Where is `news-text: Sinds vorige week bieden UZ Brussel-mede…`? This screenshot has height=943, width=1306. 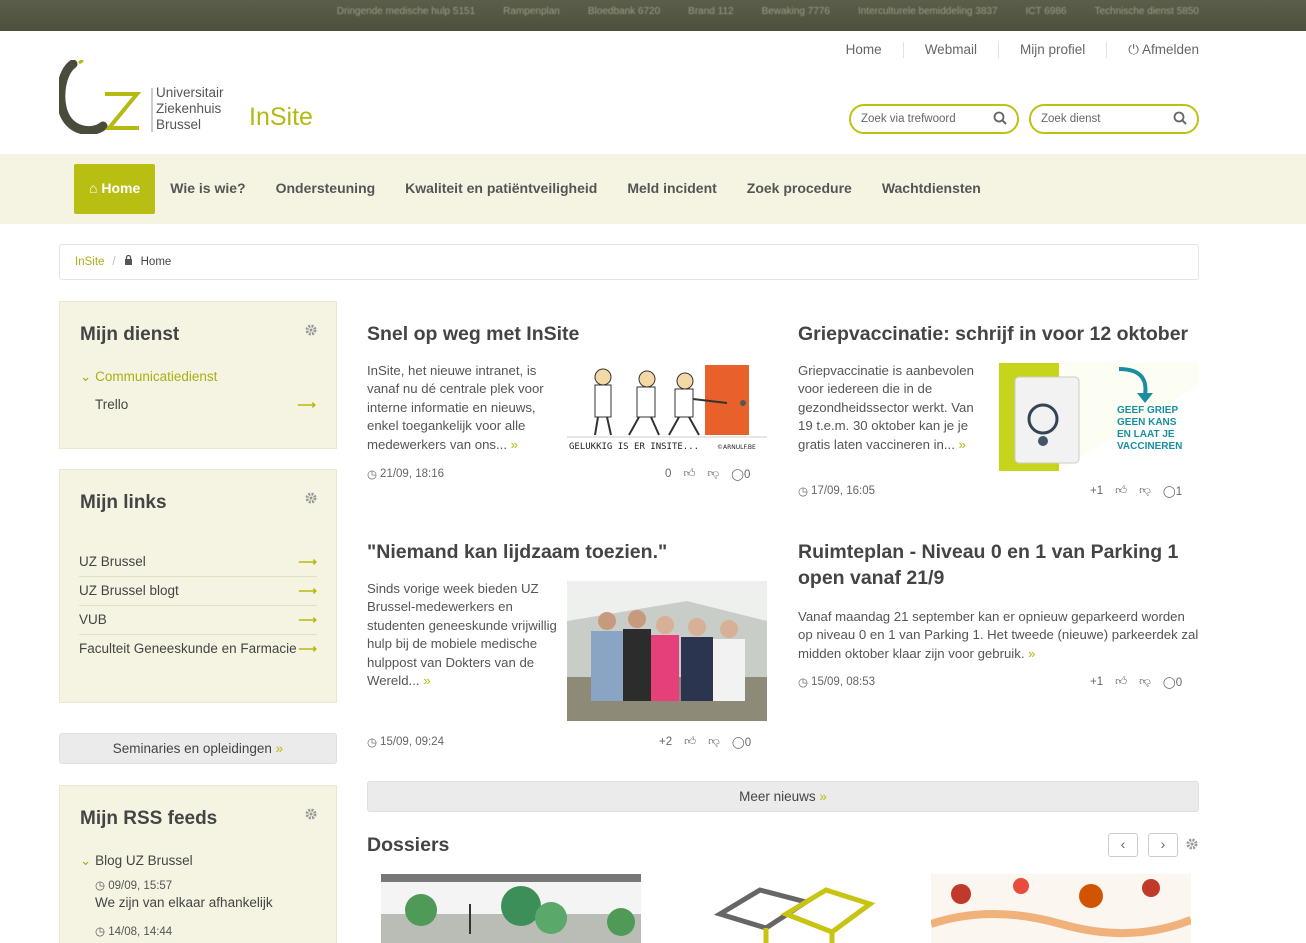
news-text: Sinds vorige week bieden UZ Brussel-mede… is located at coordinates (462, 635).